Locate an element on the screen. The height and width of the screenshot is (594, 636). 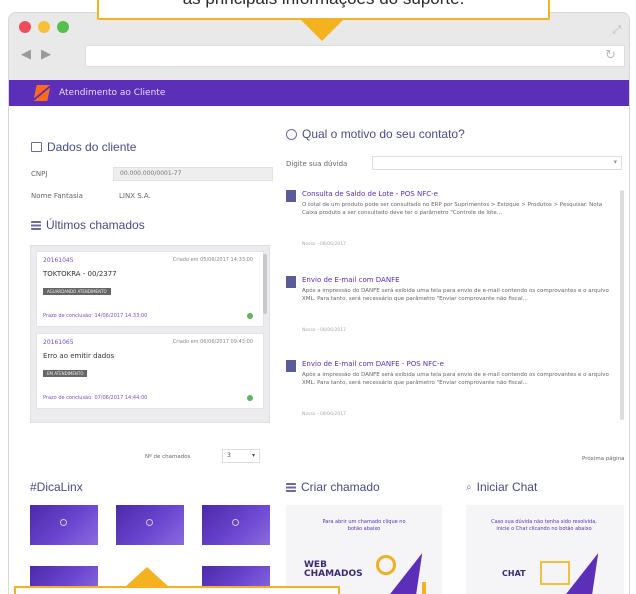
web-chamados-button: WEB CHAMADOS is located at coordinates (334, 570).